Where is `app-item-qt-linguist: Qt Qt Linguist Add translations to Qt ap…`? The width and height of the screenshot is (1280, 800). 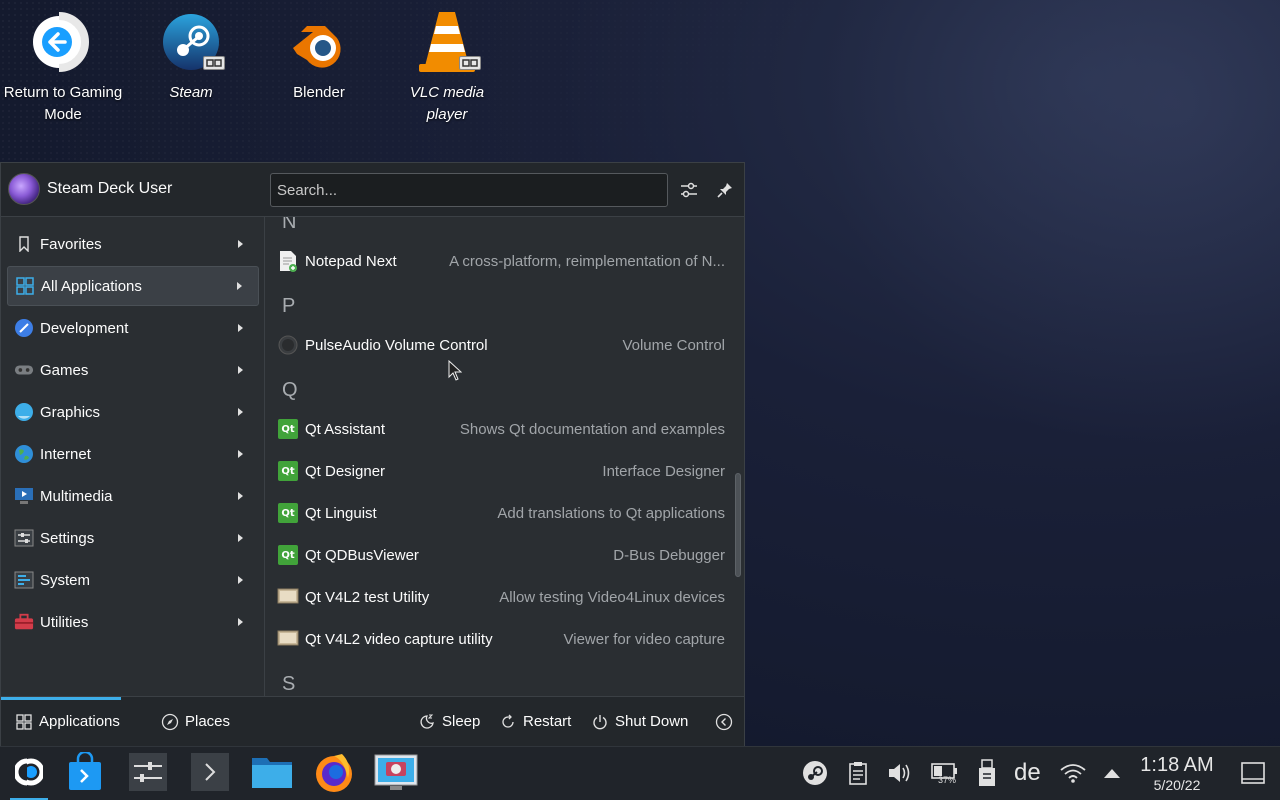 app-item-qt-linguist: Qt Qt Linguist Add translations to Qt ap… is located at coordinates (501, 513).